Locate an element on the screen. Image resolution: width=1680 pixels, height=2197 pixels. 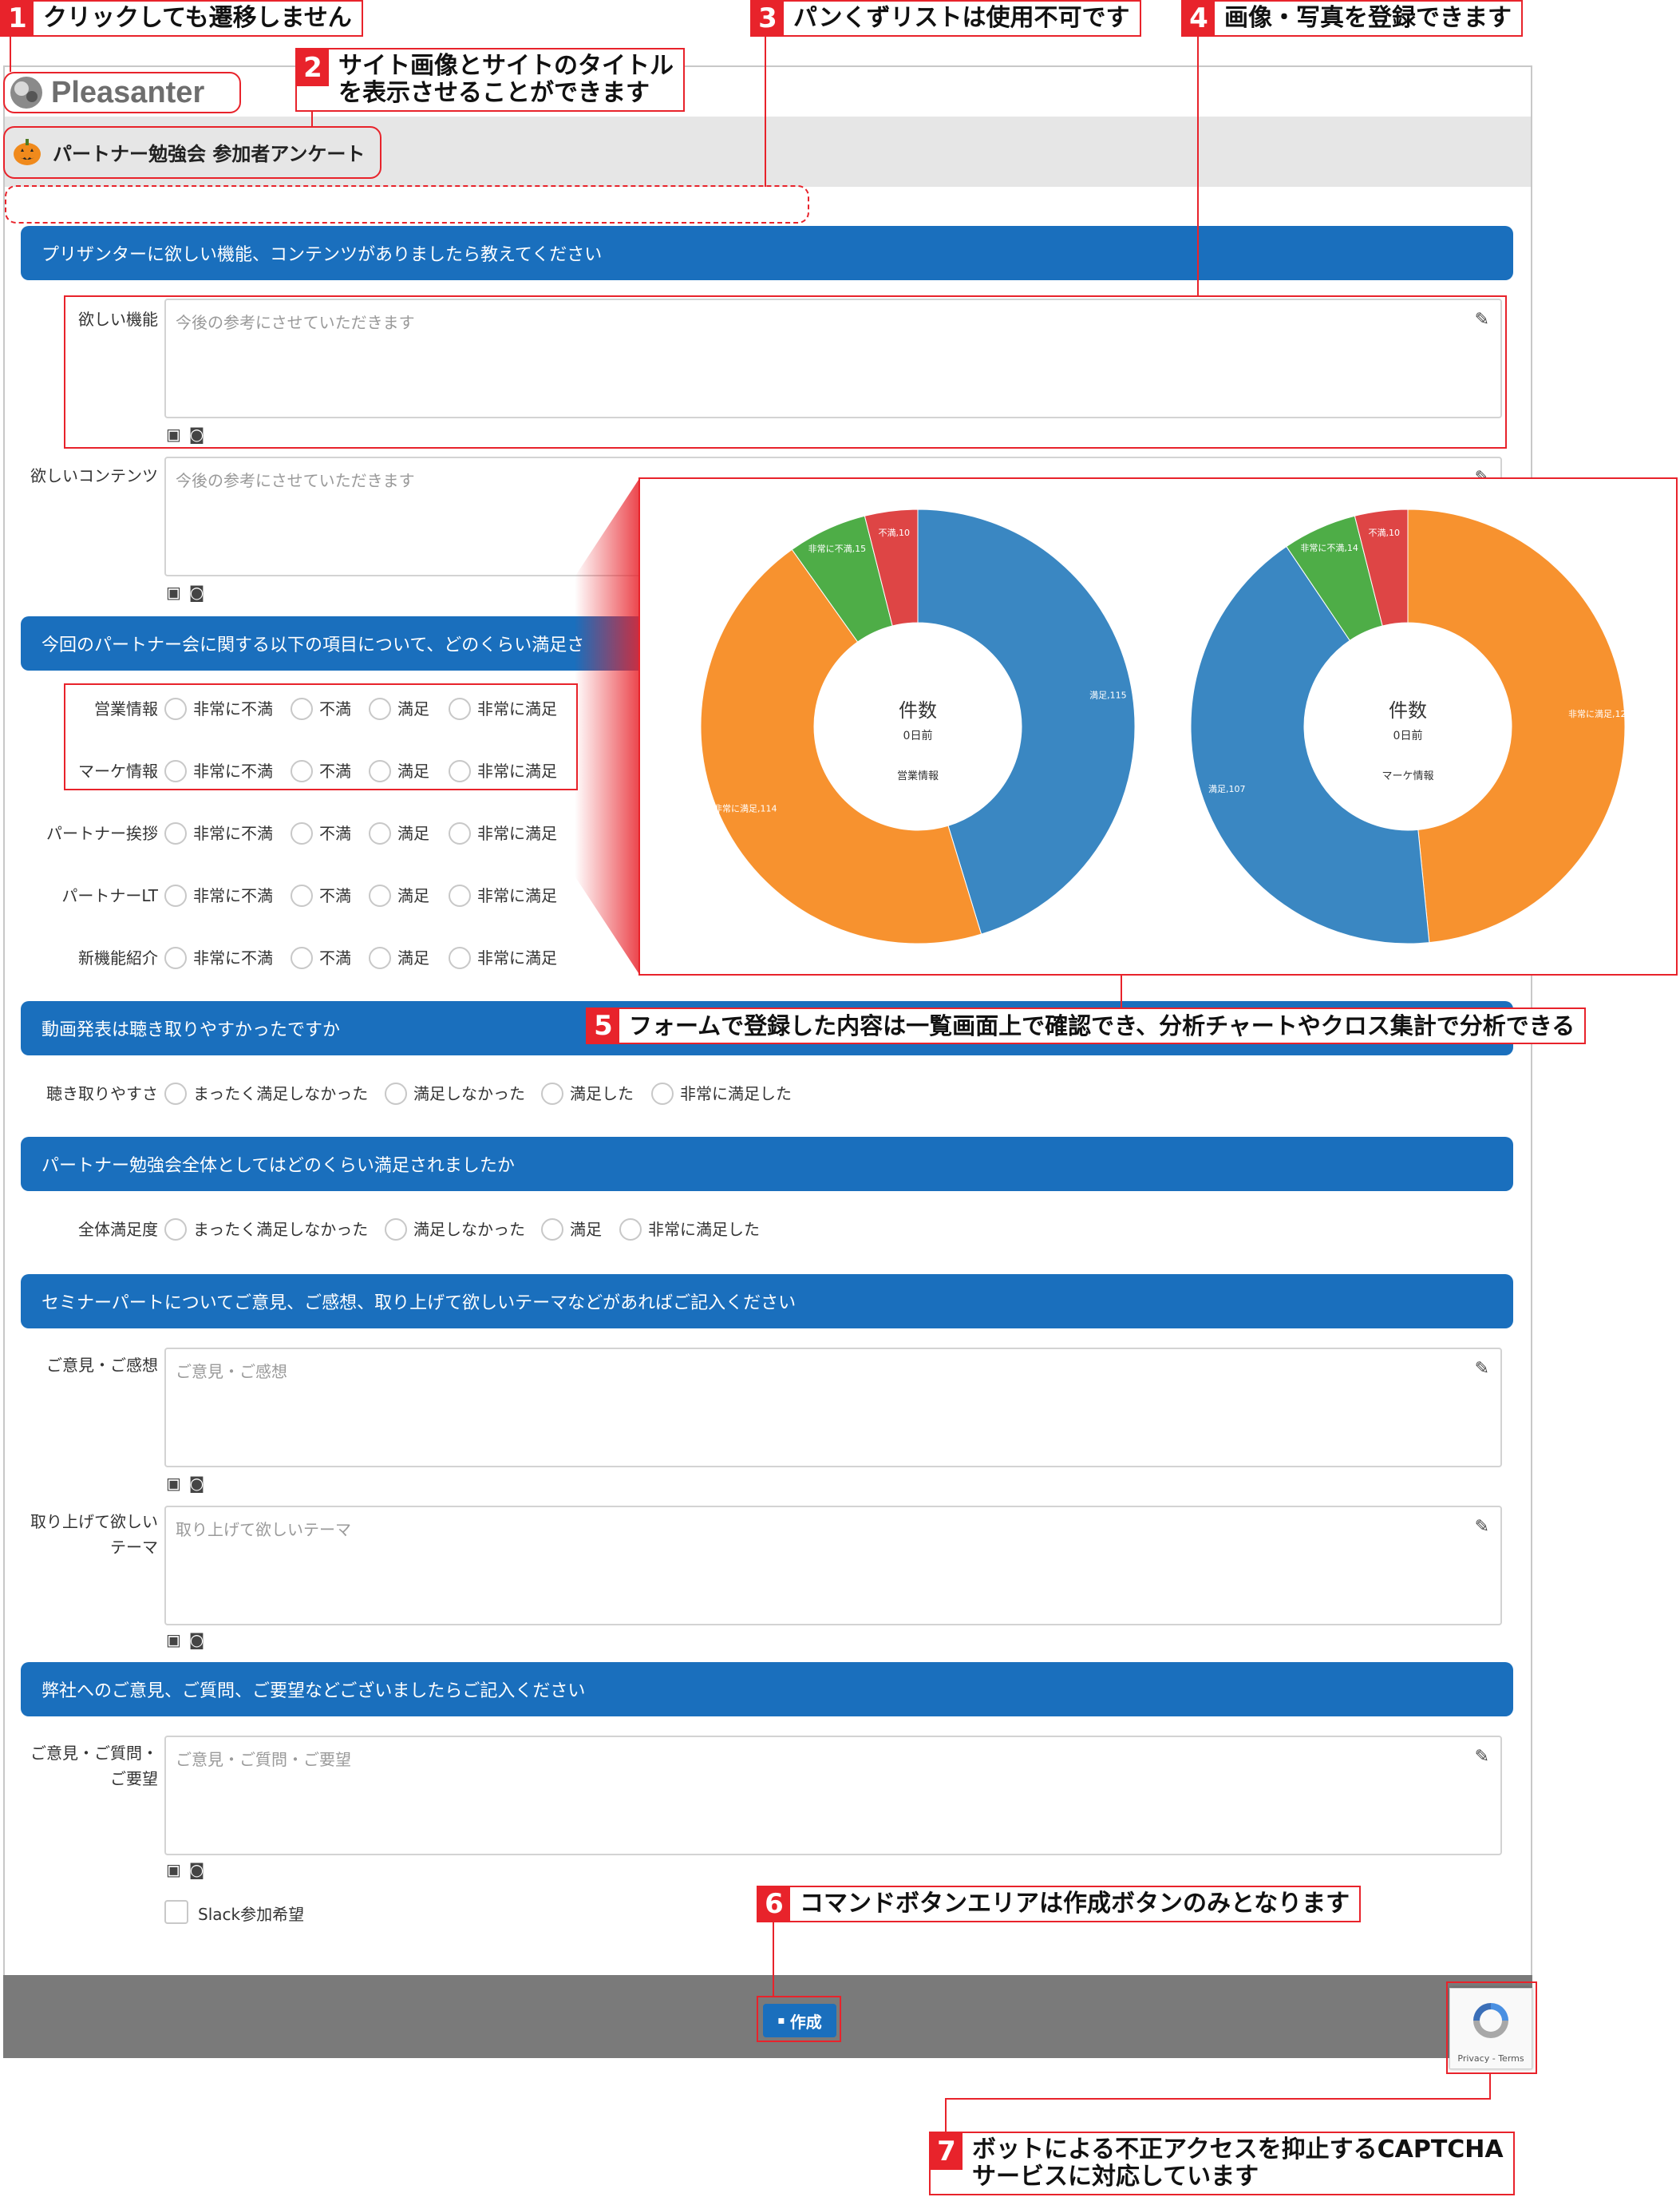
field-label-opinion: ご意見・ご感想 is located at coordinates (102, 1365).